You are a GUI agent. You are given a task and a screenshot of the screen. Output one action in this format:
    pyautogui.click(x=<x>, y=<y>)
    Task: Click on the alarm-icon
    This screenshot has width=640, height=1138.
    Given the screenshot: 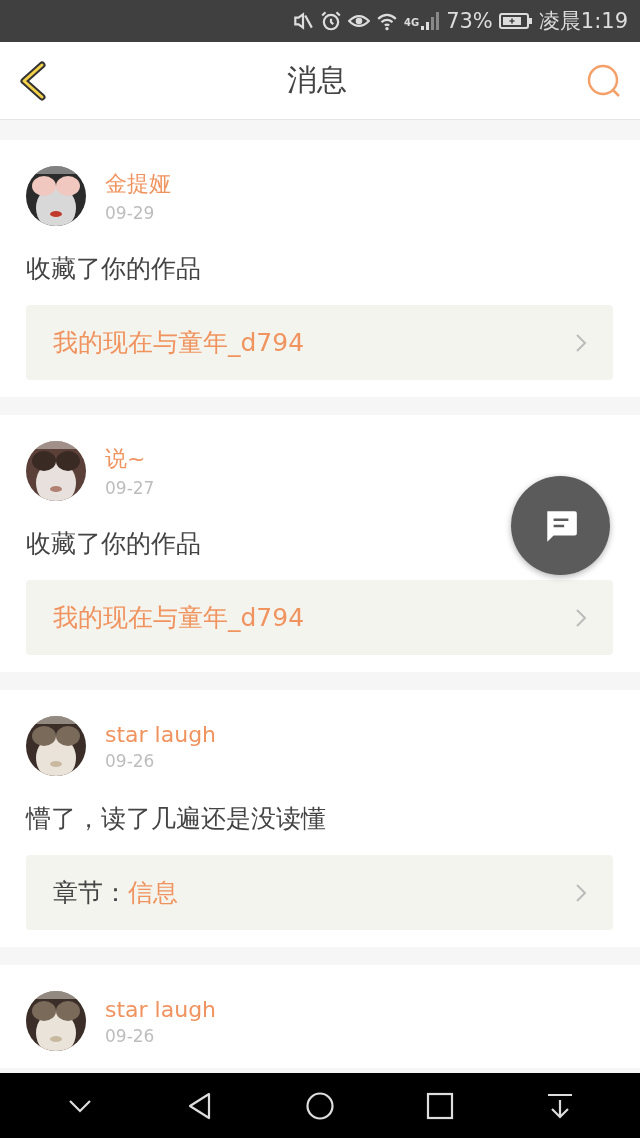 What is the action you would take?
    pyautogui.click(x=330, y=21)
    